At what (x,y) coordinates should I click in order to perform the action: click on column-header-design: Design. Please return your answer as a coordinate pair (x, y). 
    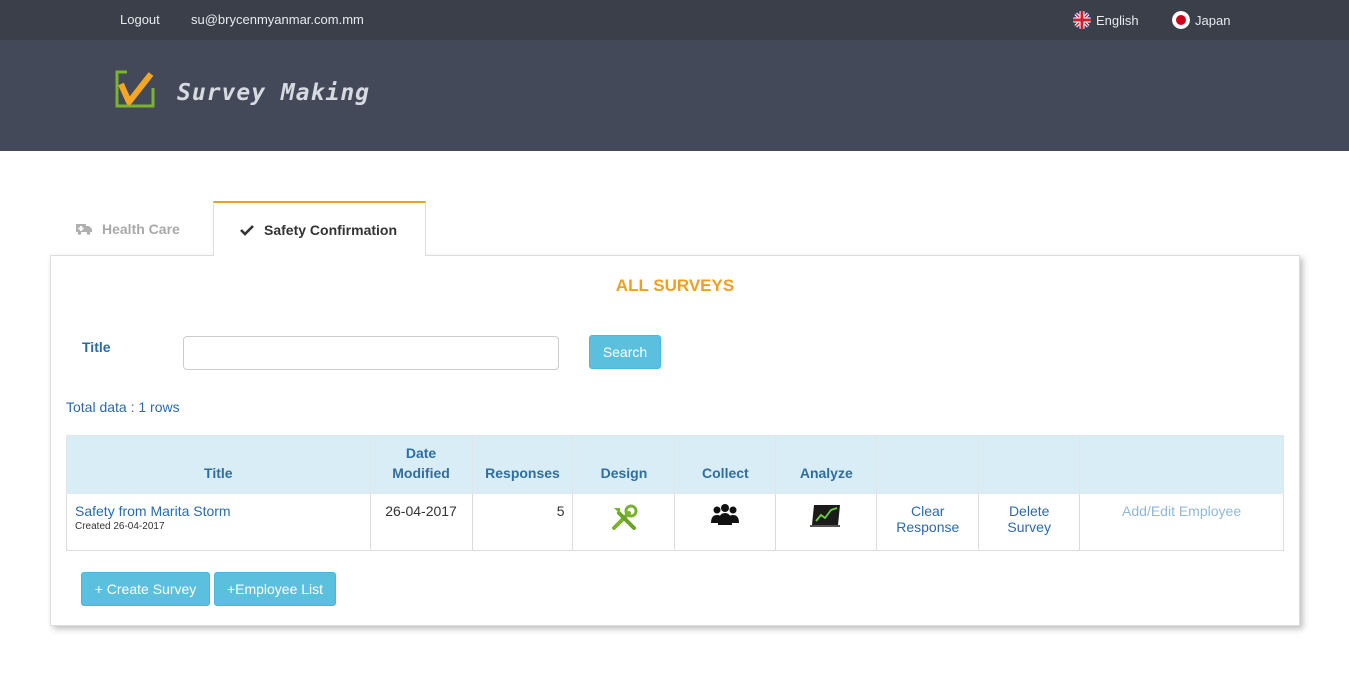
    Looking at the image, I should click on (624, 464).